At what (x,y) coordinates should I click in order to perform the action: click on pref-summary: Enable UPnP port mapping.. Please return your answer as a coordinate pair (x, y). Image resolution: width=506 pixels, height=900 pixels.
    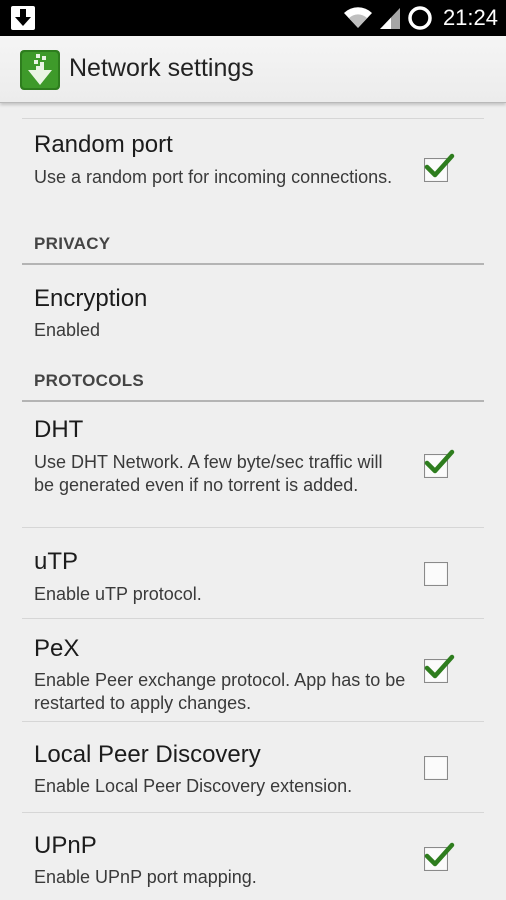
    Looking at the image, I should click on (145, 877).